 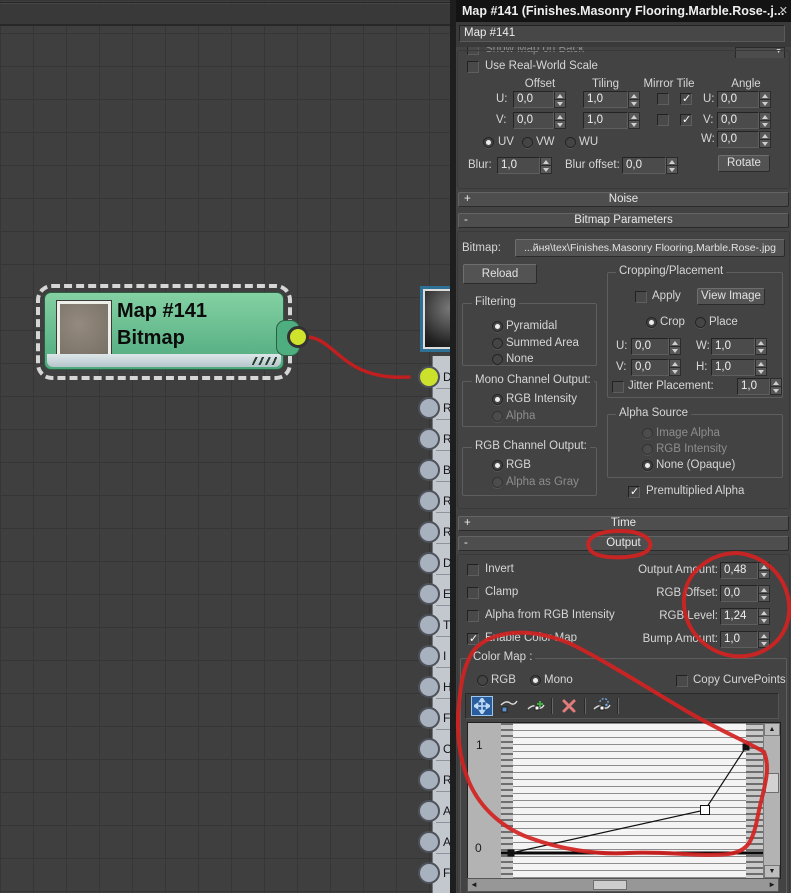 What do you see at coordinates (518, 165) in the screenshot?
I see `blur-field: 1,0` at bounding box center [518, 165].